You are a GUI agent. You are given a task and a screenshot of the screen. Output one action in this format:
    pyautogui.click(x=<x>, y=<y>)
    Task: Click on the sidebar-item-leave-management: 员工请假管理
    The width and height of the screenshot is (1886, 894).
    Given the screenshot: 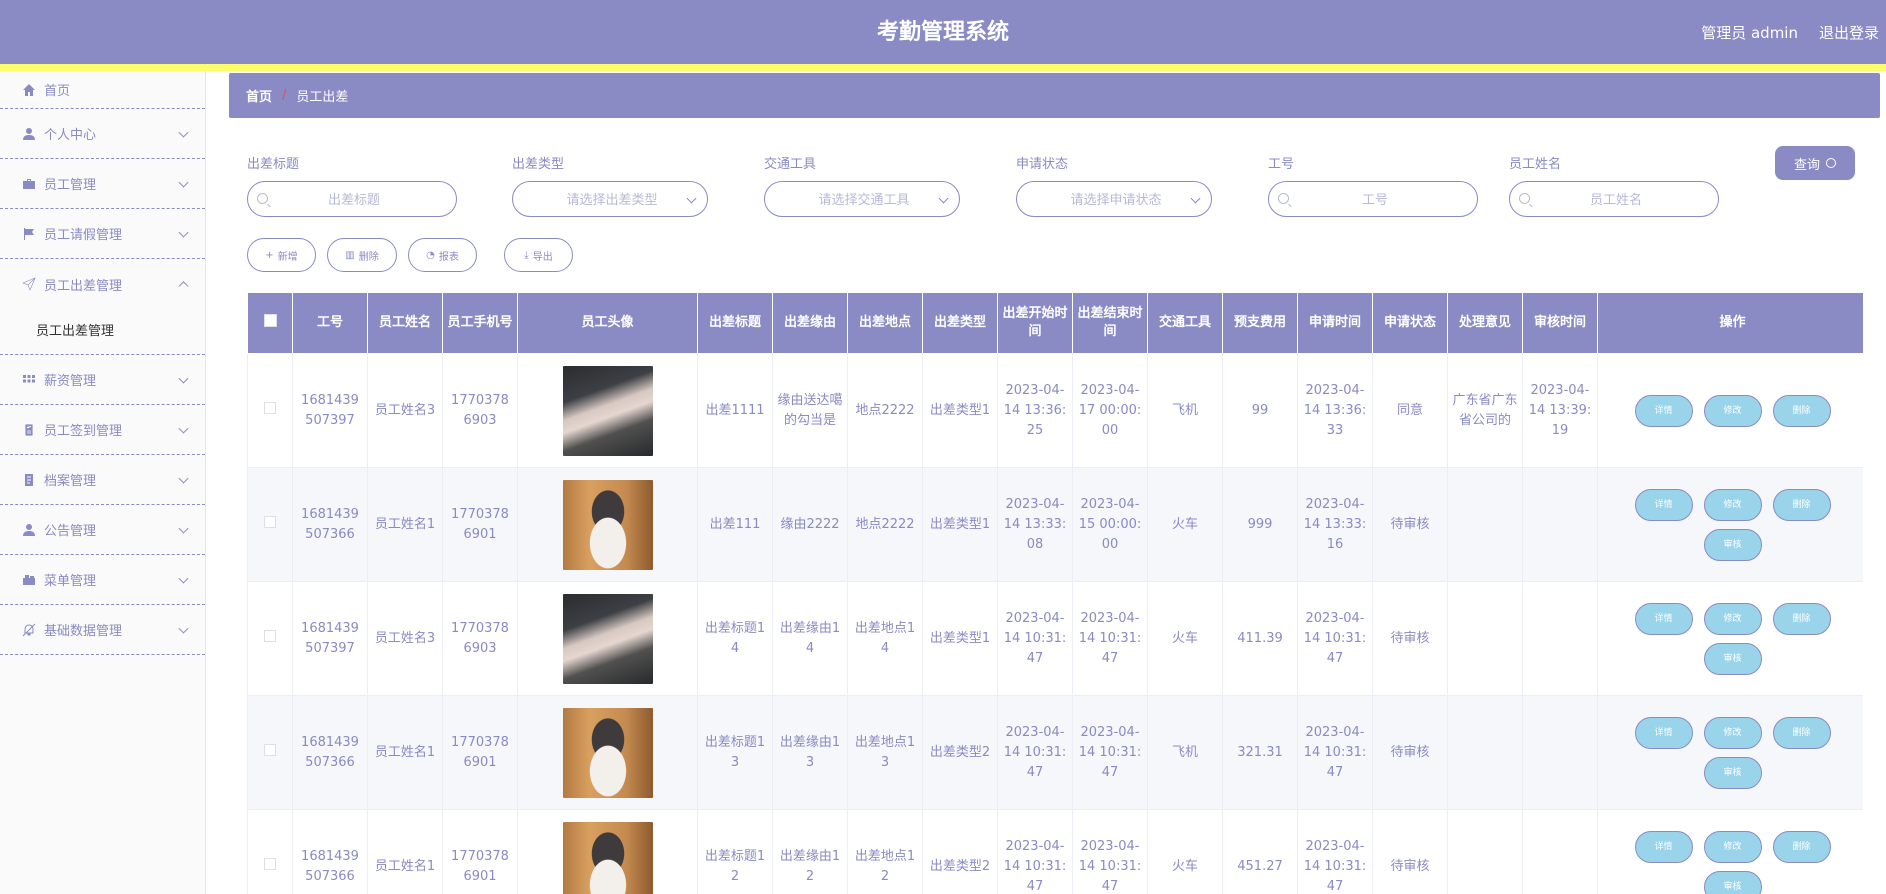 What is the action you would take?
    pyautogui.click(x=102, y=234)
    